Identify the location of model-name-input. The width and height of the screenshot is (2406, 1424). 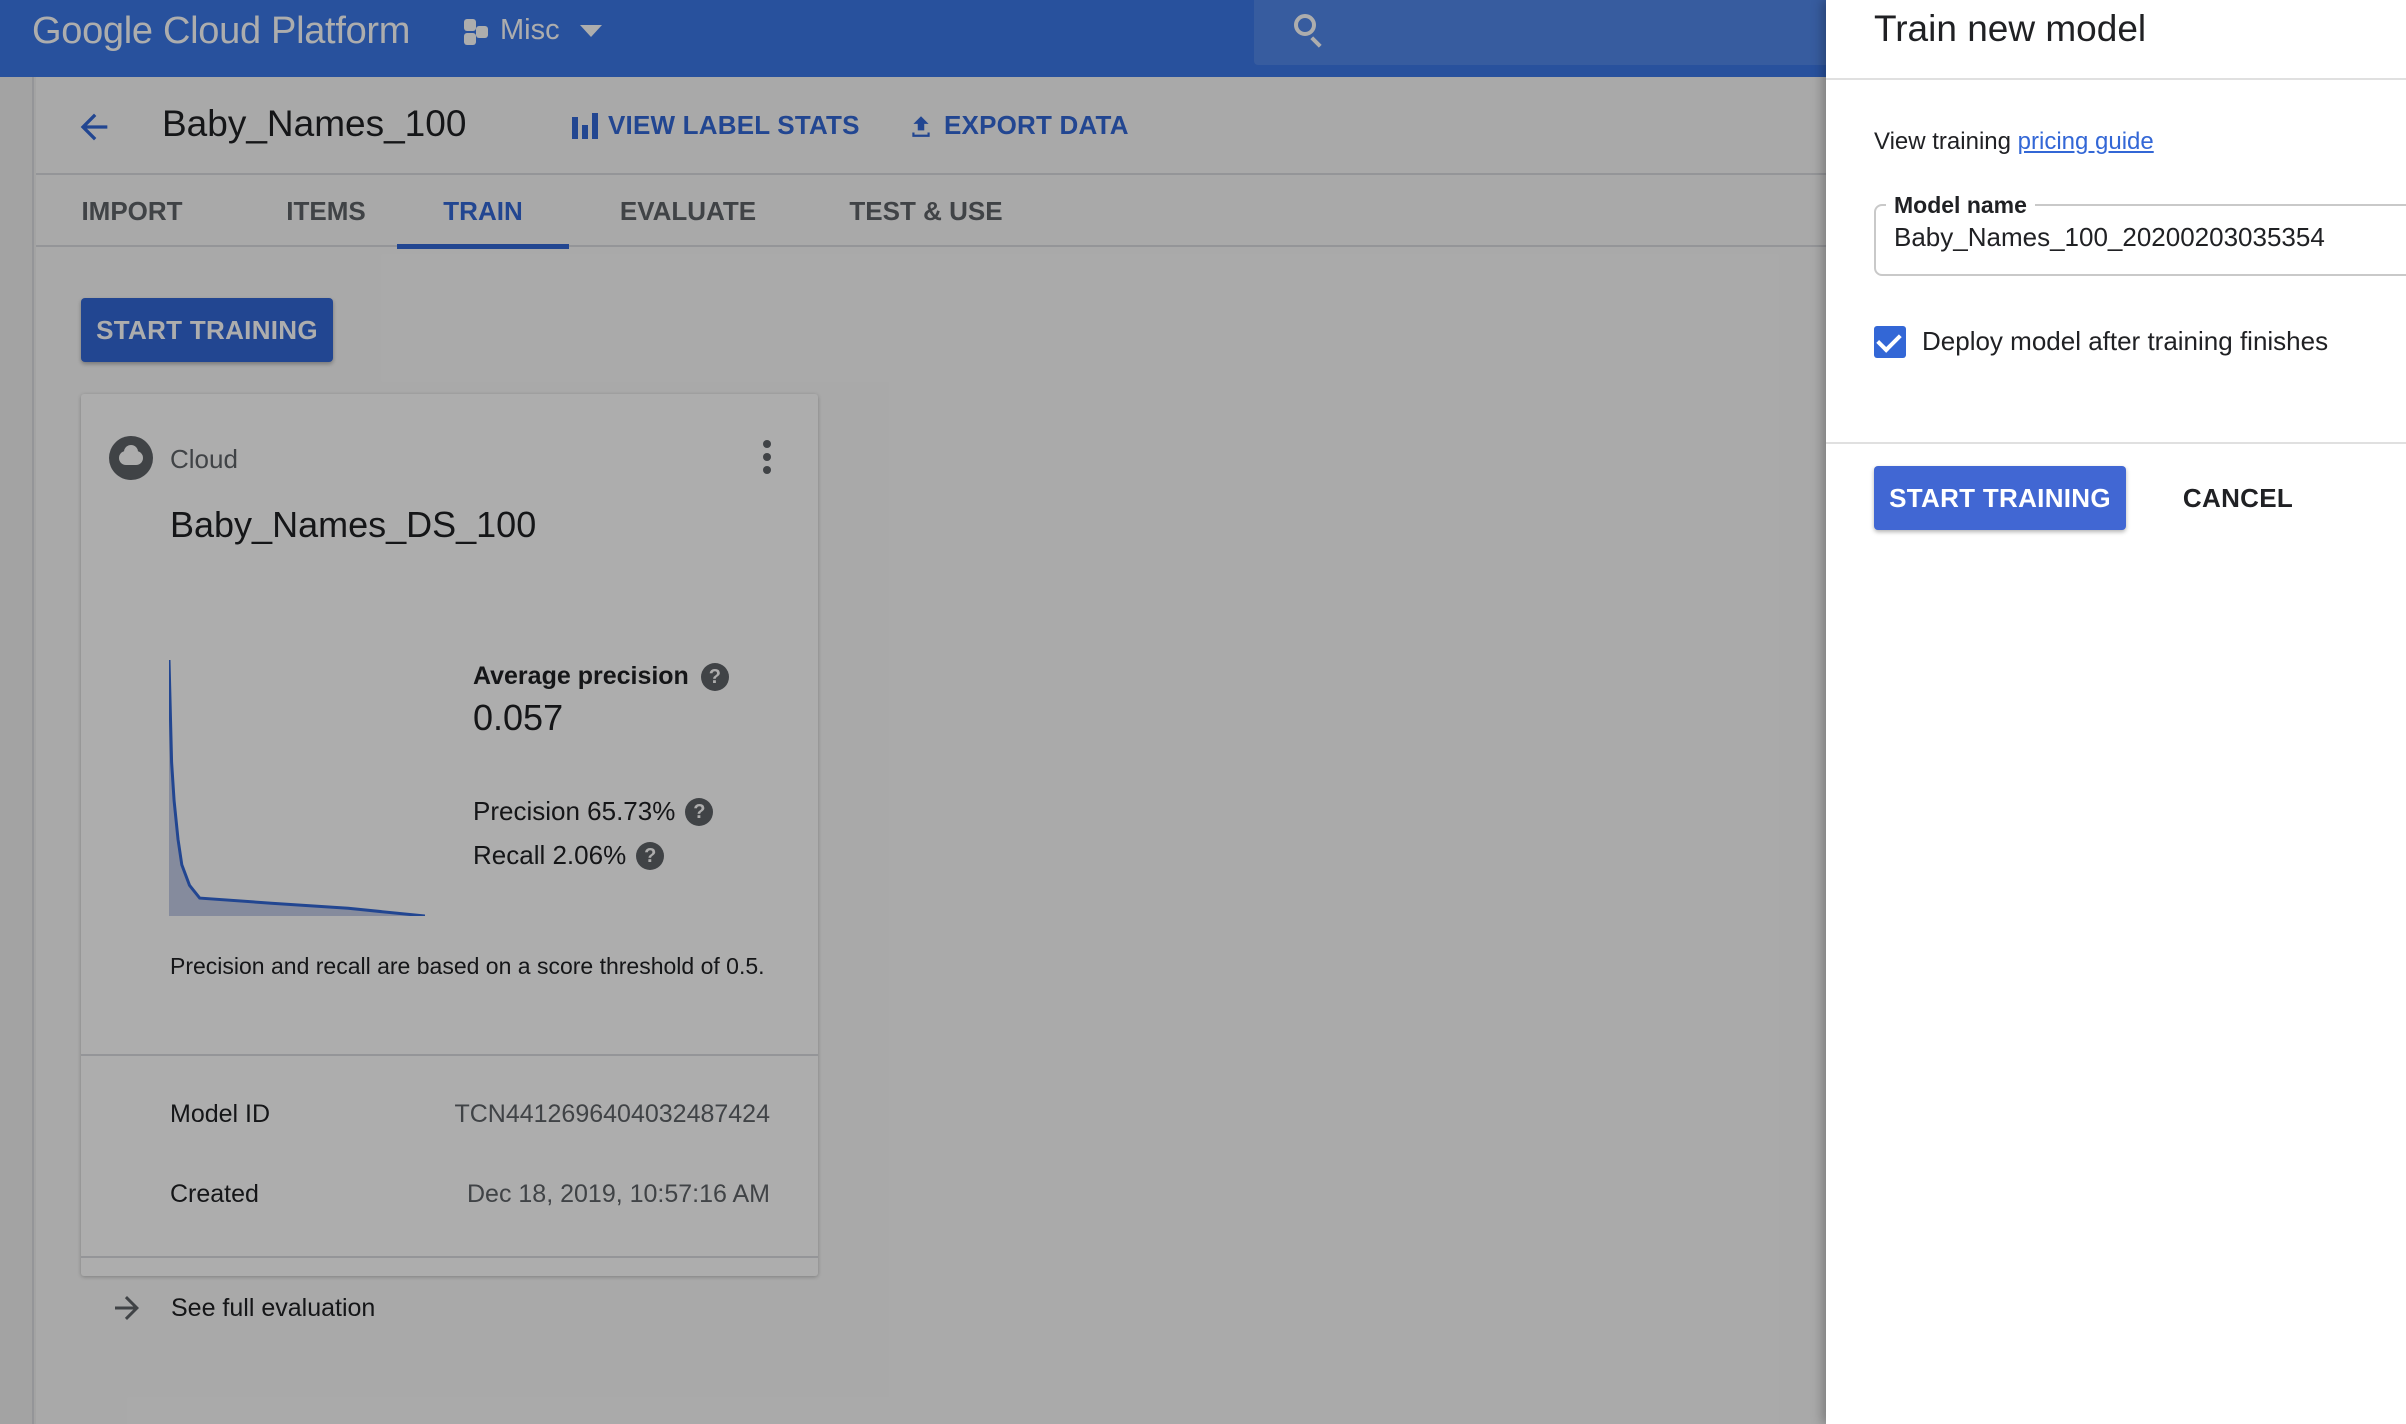
(2150, 237).